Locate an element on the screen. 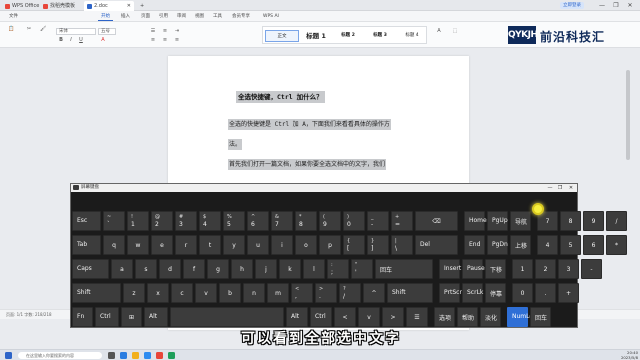 The height and width of the screenshot is (360, 640). minimize-button: — is located at coordinates (602, 5).